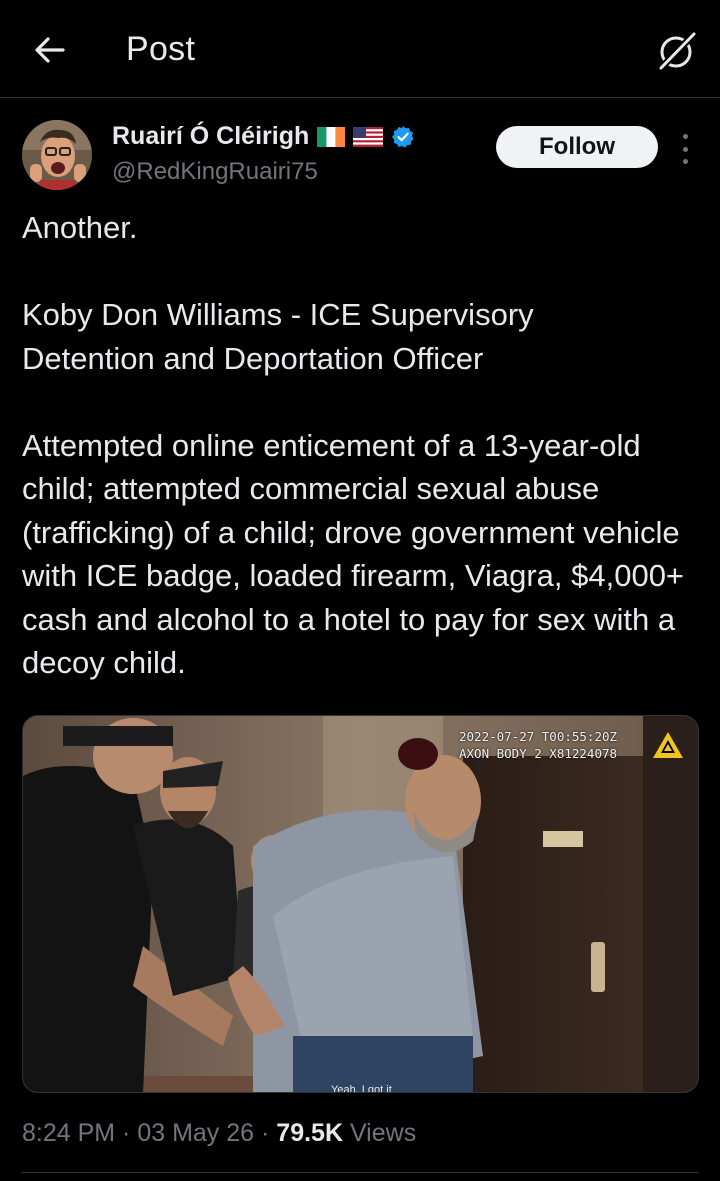 The image size is (720, 1181). I want to click on axon-logo-icon, so click(668, 745).